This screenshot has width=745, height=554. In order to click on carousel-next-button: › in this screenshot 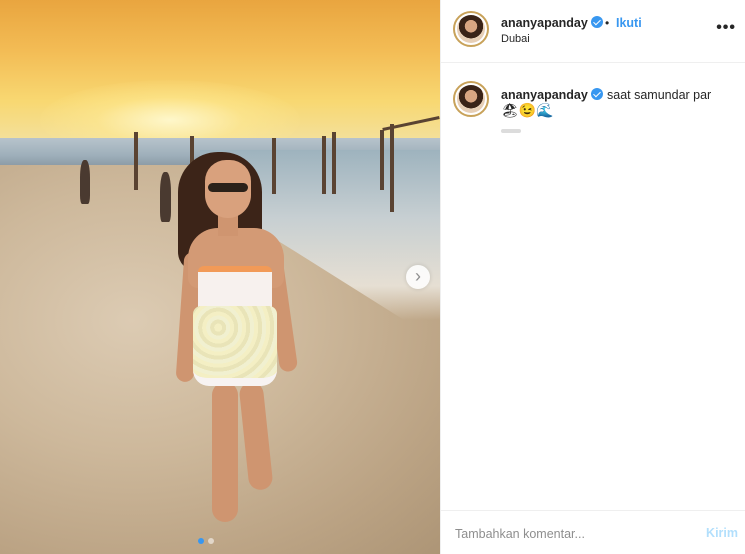, I will do `click(418, 277)`.